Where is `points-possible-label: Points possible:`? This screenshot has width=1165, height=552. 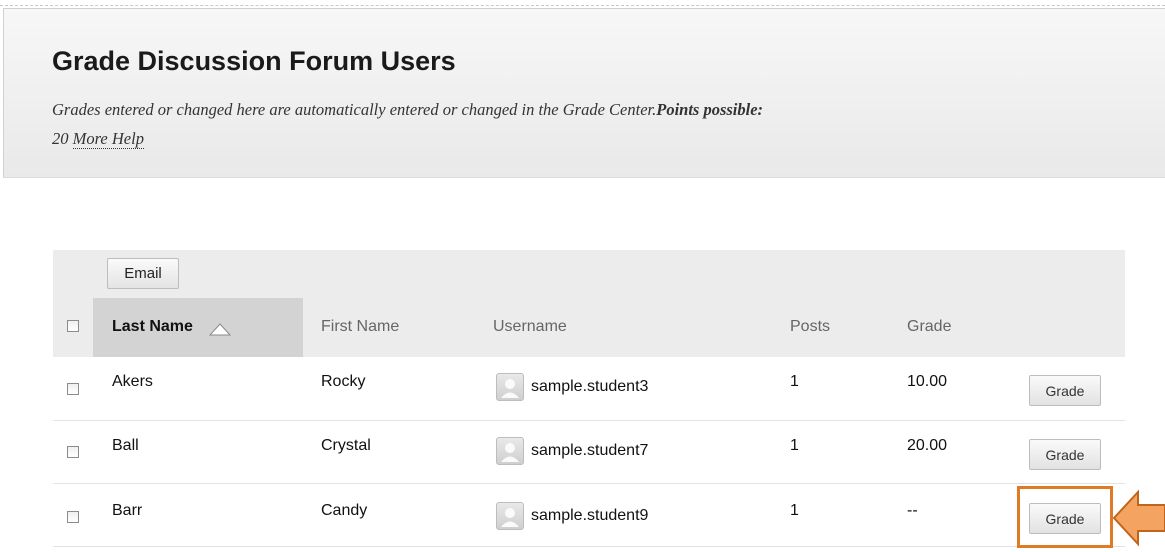
points-possible-label: Points possible: is located at coordinates (710, 109).